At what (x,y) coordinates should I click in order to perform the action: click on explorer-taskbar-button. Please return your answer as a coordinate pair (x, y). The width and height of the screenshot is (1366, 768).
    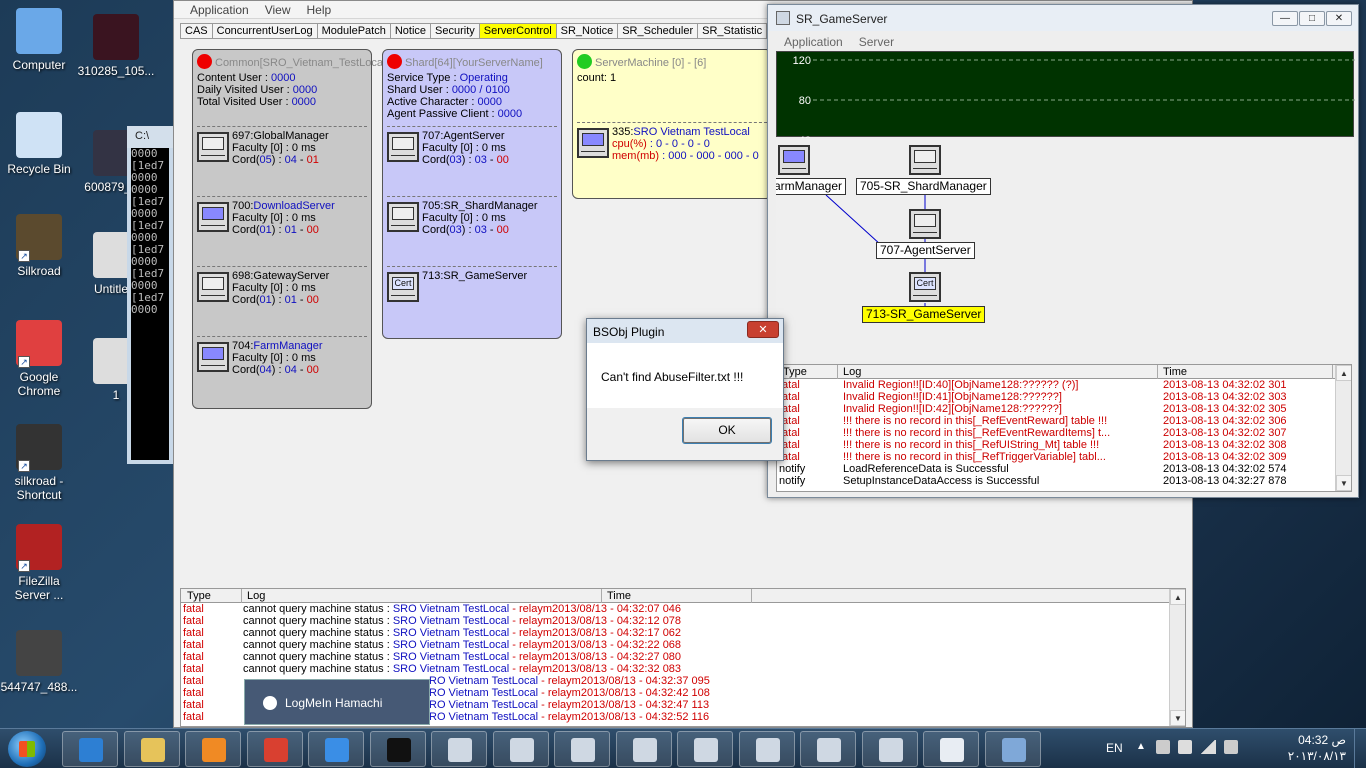
    Looking at the image, I should click on (151, 749).